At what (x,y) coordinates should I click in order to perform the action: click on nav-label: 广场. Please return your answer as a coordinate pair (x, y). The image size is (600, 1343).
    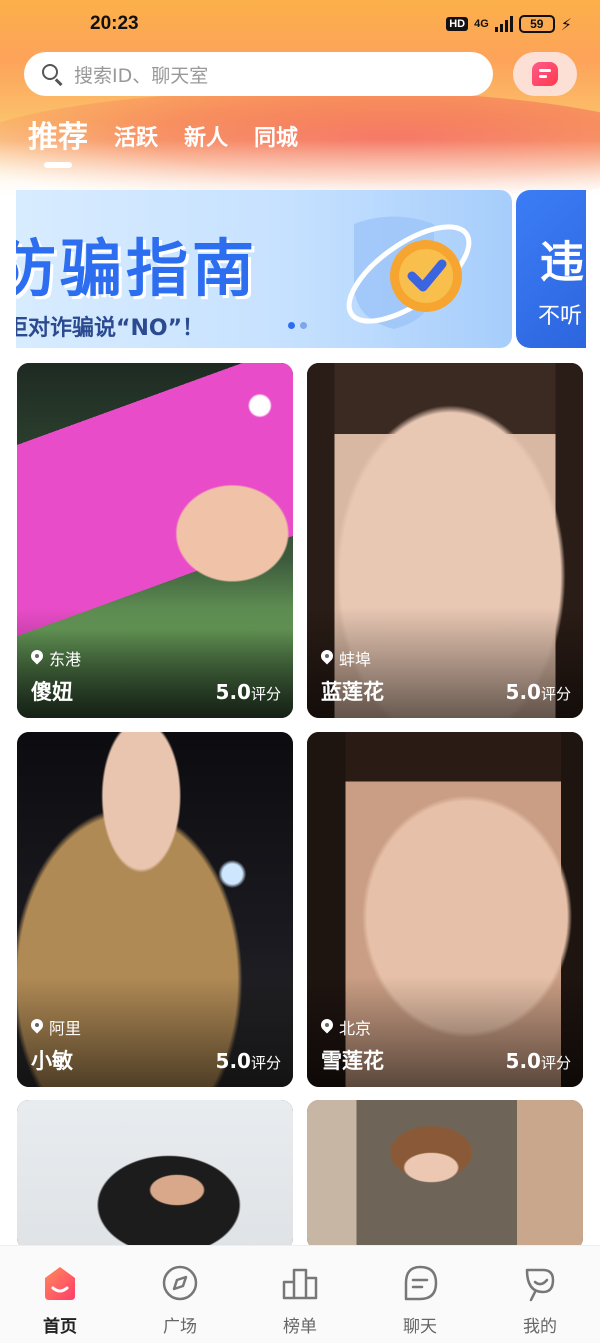
    Looking at the image, I should click on (180, 1327).